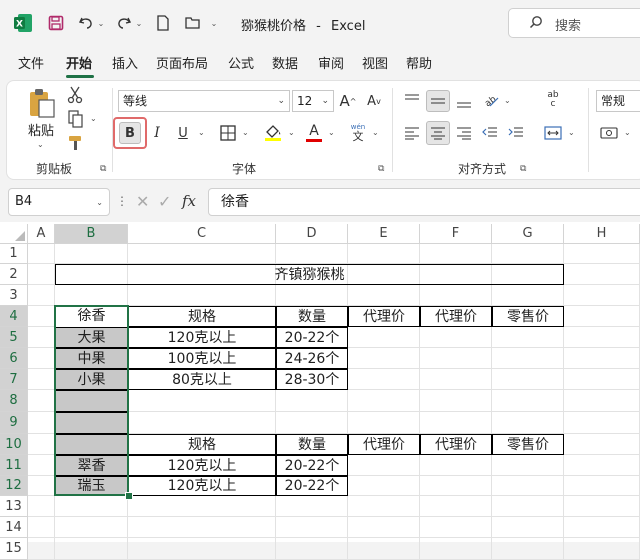 The image size is (640, 560). What do you see at coordinates (157, 133) in the screenshot?
I see `italic-button: I` at bounding box center [157, 133].